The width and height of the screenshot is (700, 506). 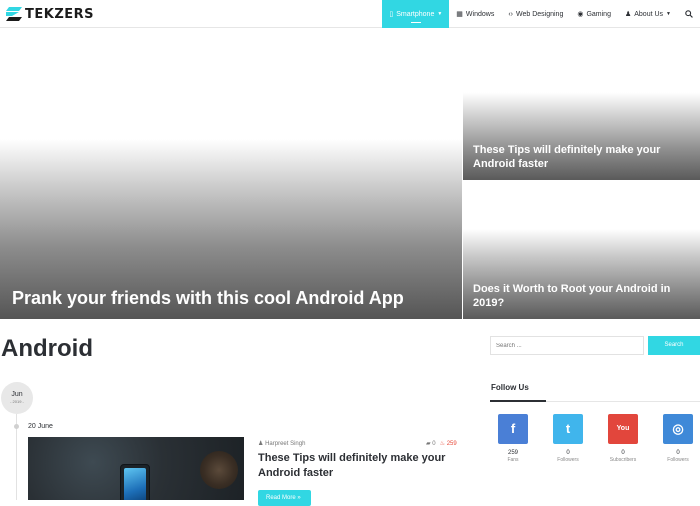 I want to click on social-facebook: f 259 Fans, so click(x=513, y=438).